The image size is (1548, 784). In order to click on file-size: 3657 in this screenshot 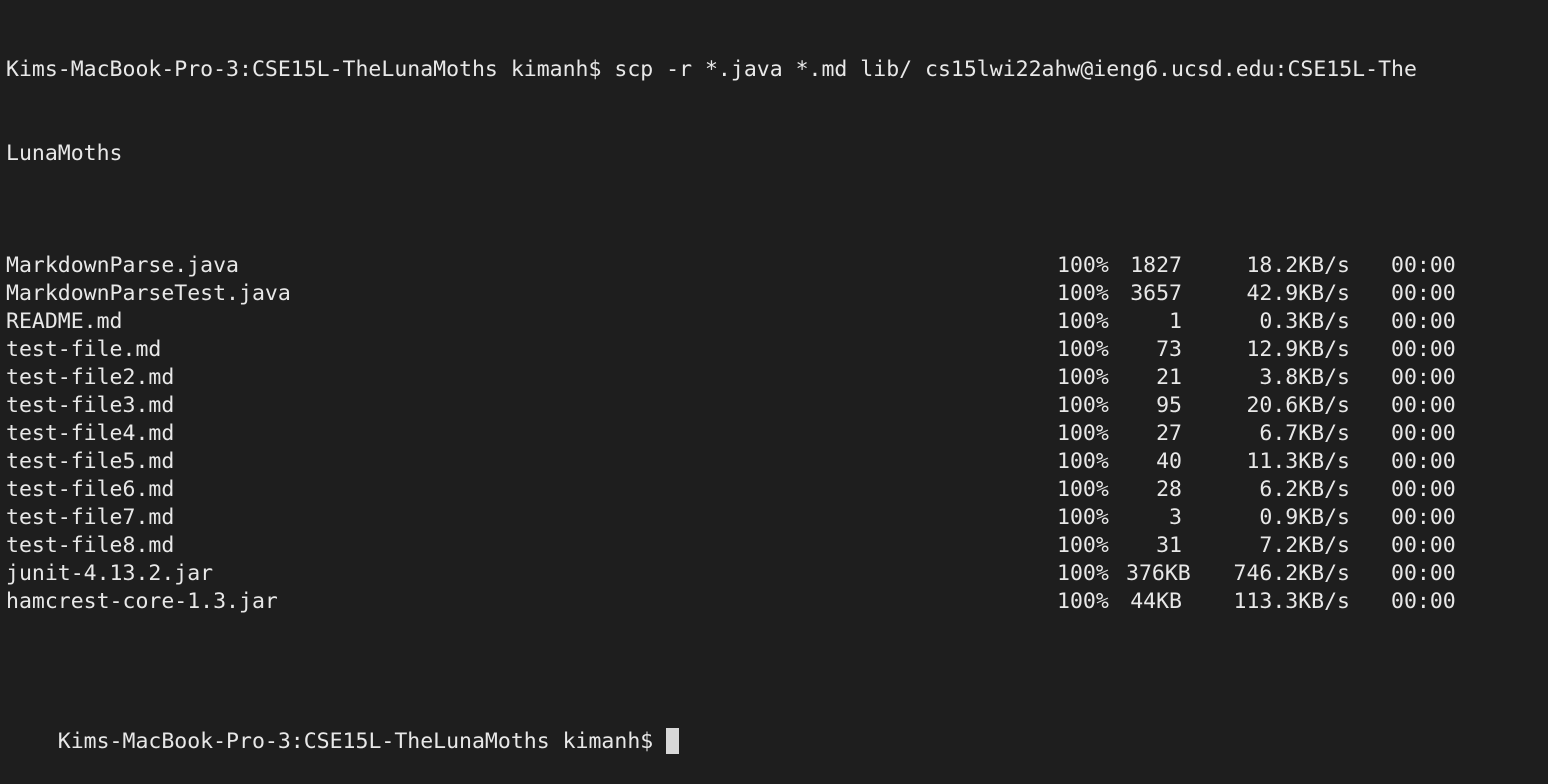, I will do `click(1156, 293)`.